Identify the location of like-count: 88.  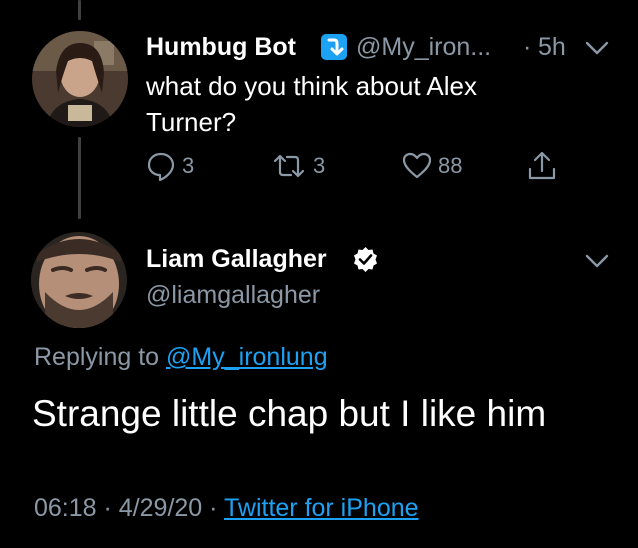
(450, 165).